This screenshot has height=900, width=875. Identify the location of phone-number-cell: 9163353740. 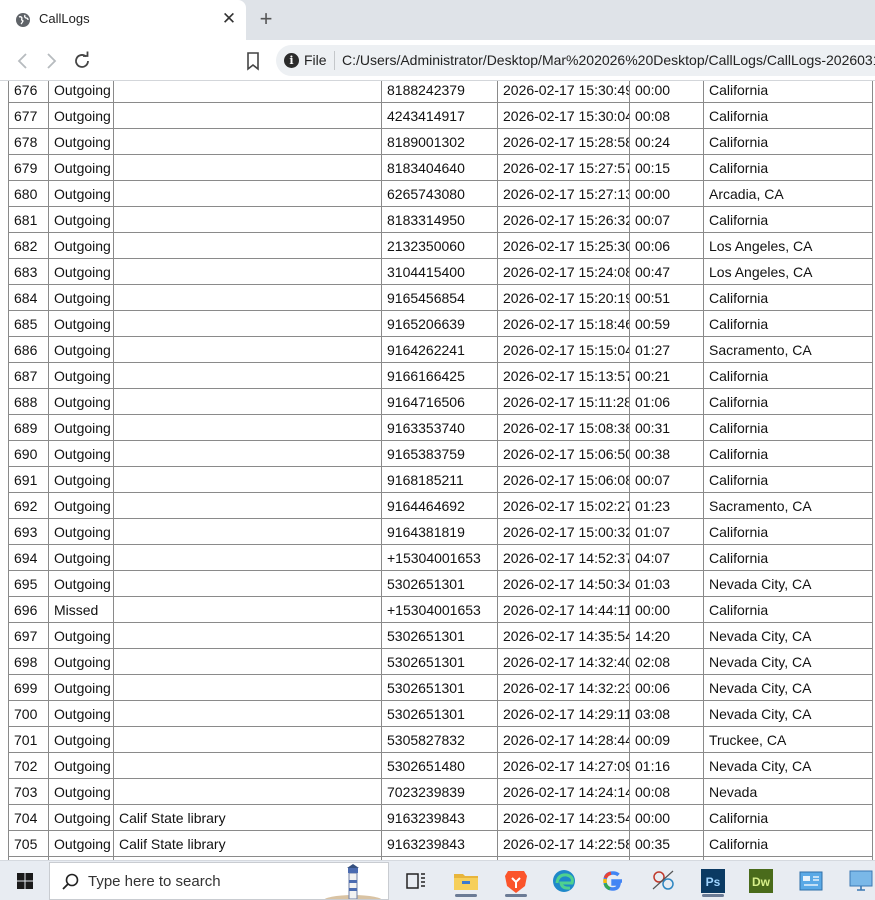
(439, 427).